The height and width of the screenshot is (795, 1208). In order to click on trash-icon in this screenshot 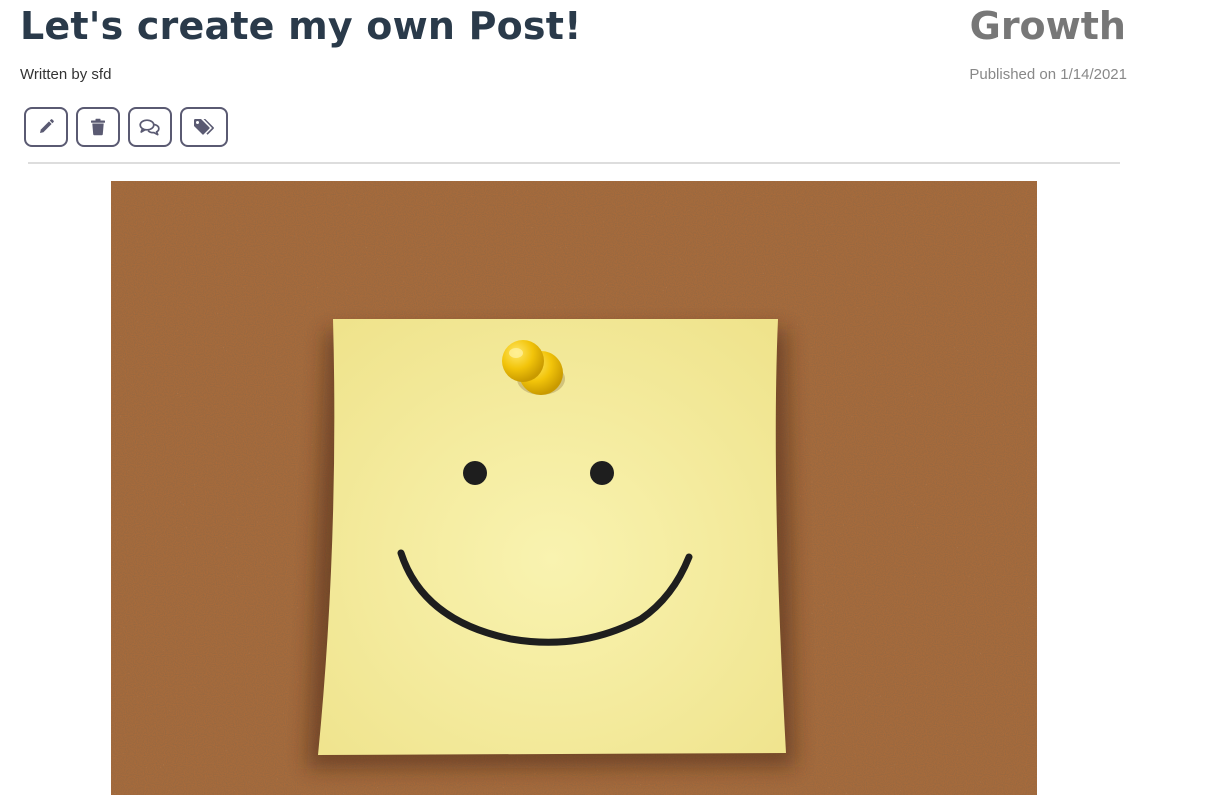, I will do `click(98, 127)`.